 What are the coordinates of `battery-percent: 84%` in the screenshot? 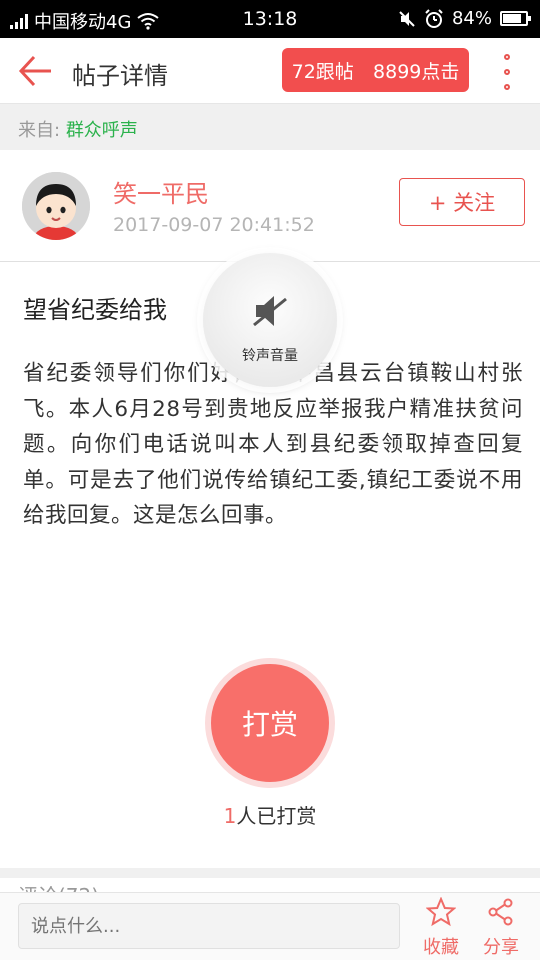 It's located at (471, 18).